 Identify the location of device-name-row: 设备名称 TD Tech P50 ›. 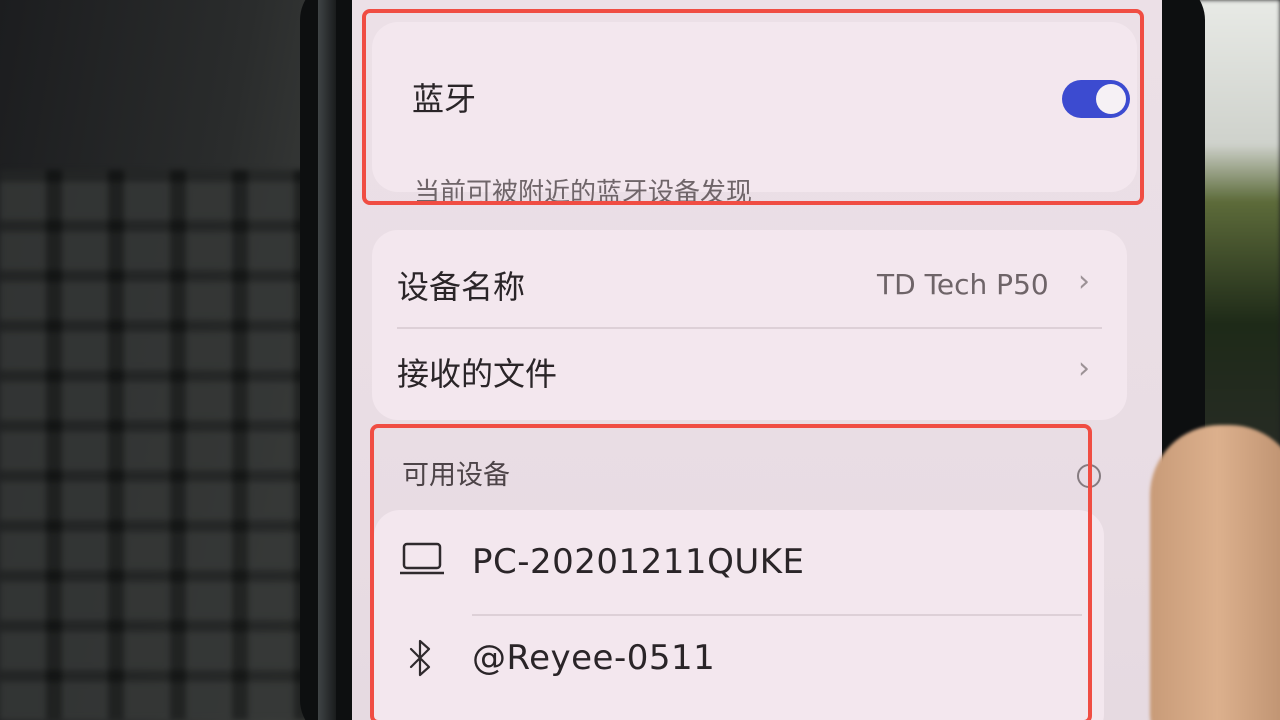
(749, 277).